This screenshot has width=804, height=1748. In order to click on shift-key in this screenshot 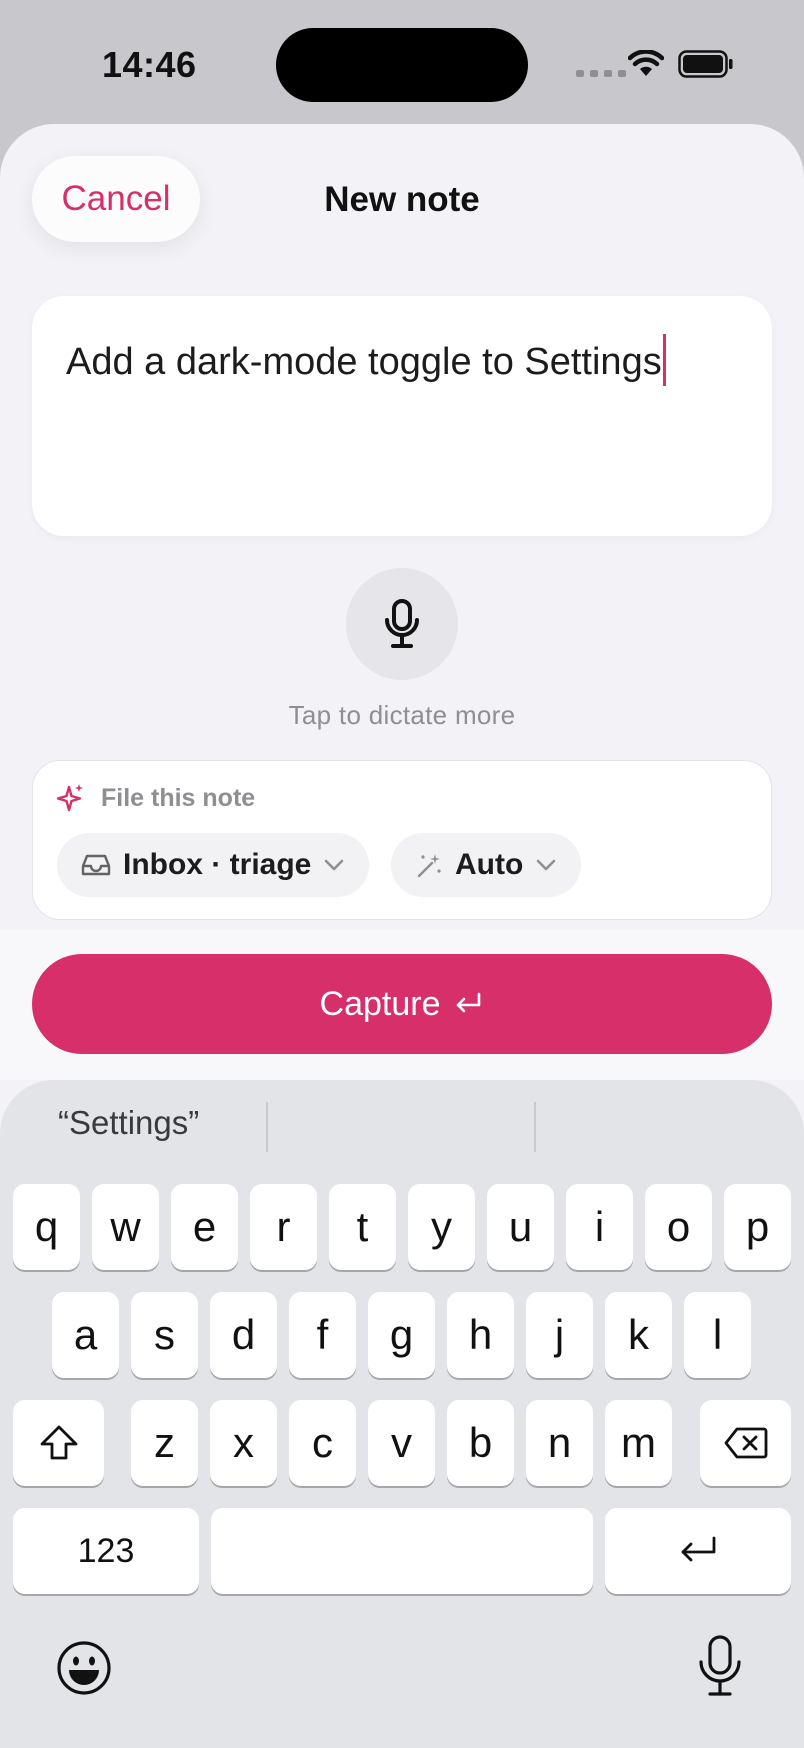, I will do `click(58, 1443)`.